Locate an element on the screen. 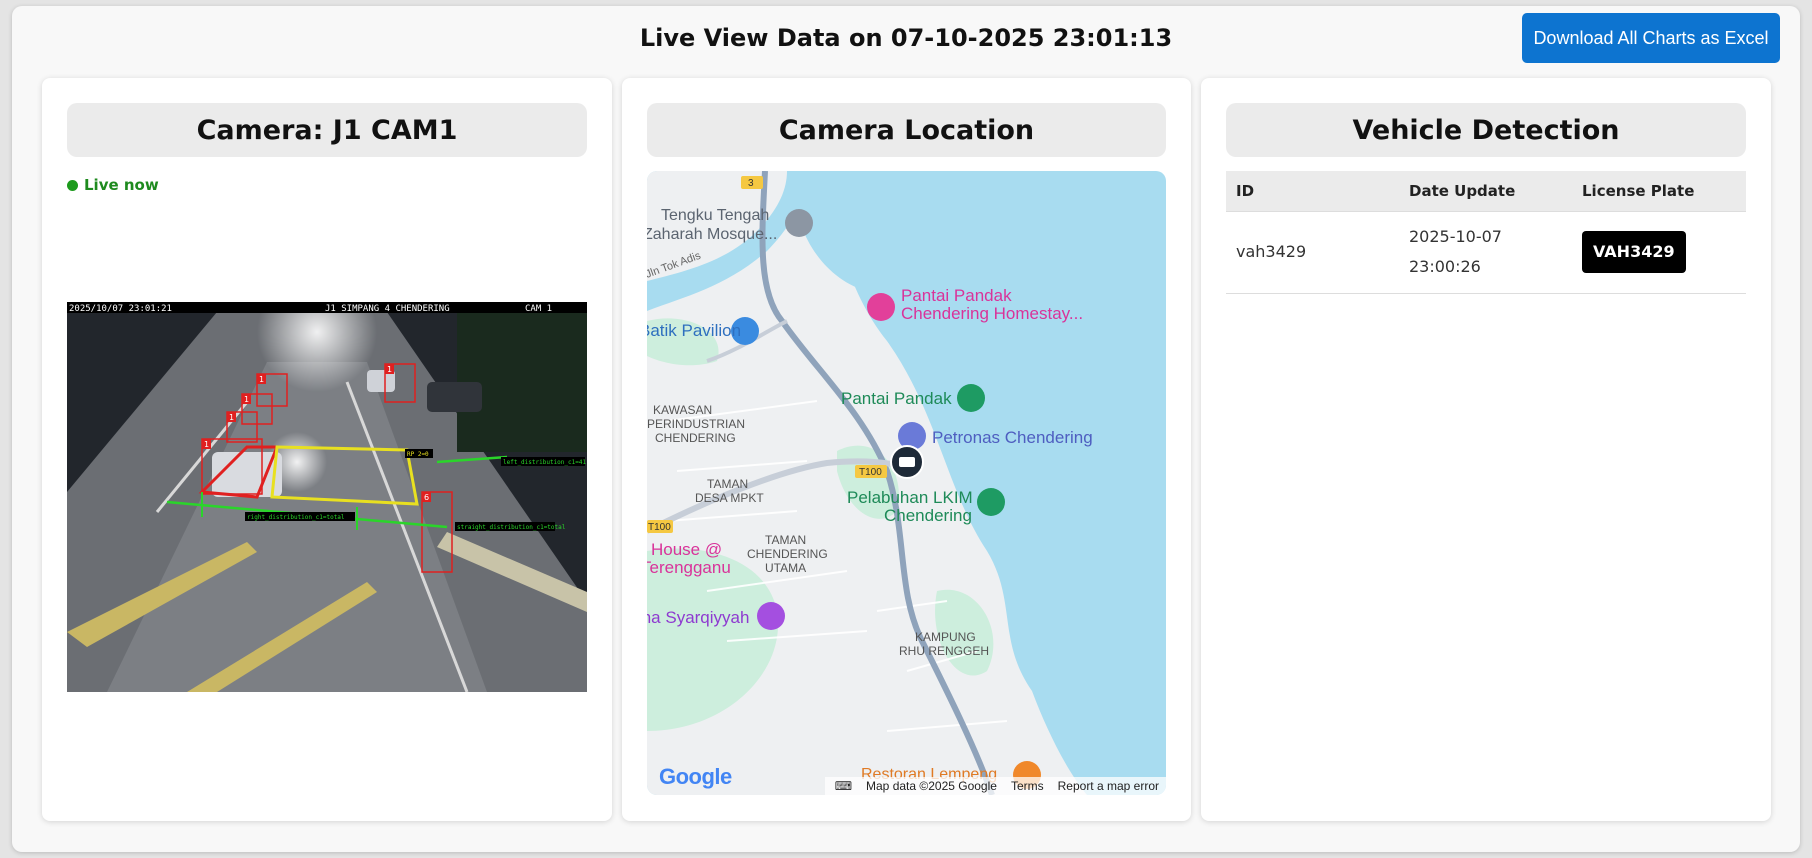 This screenshot has width=1812, height=858. map-report-link: Report a map error is located at coordinates (1108, 786).